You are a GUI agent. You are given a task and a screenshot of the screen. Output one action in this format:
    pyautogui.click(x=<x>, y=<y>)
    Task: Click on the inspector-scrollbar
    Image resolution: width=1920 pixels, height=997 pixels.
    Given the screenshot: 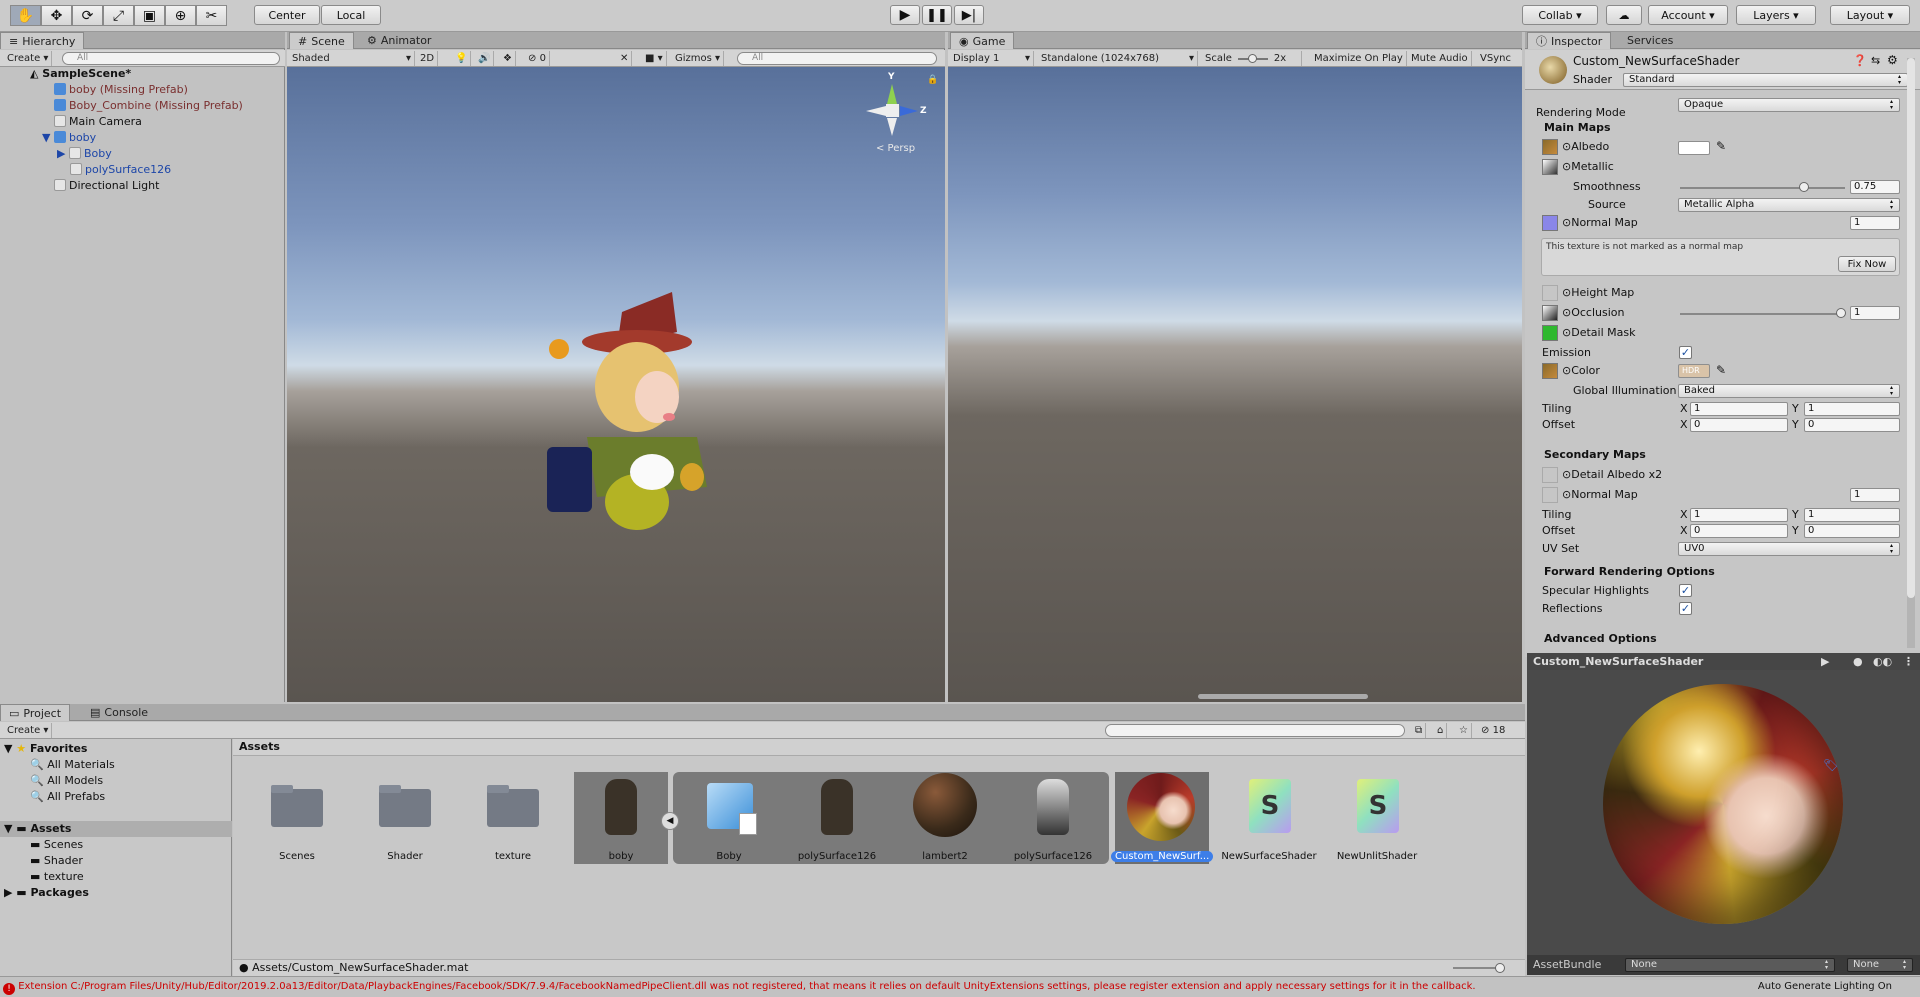 What is the action you would take?
    pyautogui.click(x=1911, y=353)
    